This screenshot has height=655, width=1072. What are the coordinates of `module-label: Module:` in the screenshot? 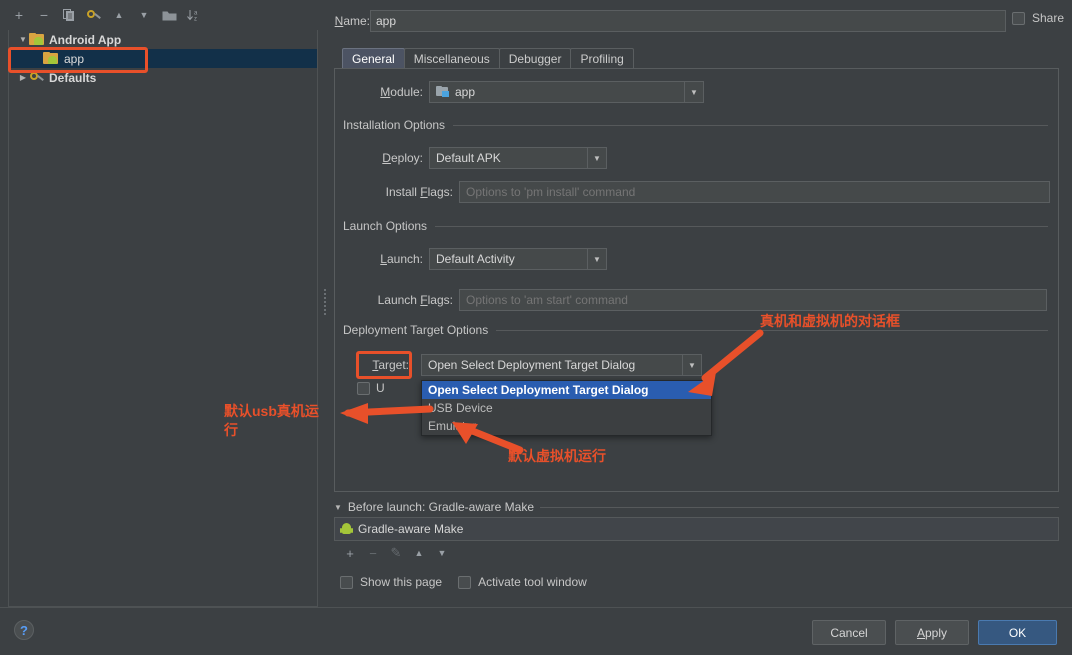 It's located at (401, 92).